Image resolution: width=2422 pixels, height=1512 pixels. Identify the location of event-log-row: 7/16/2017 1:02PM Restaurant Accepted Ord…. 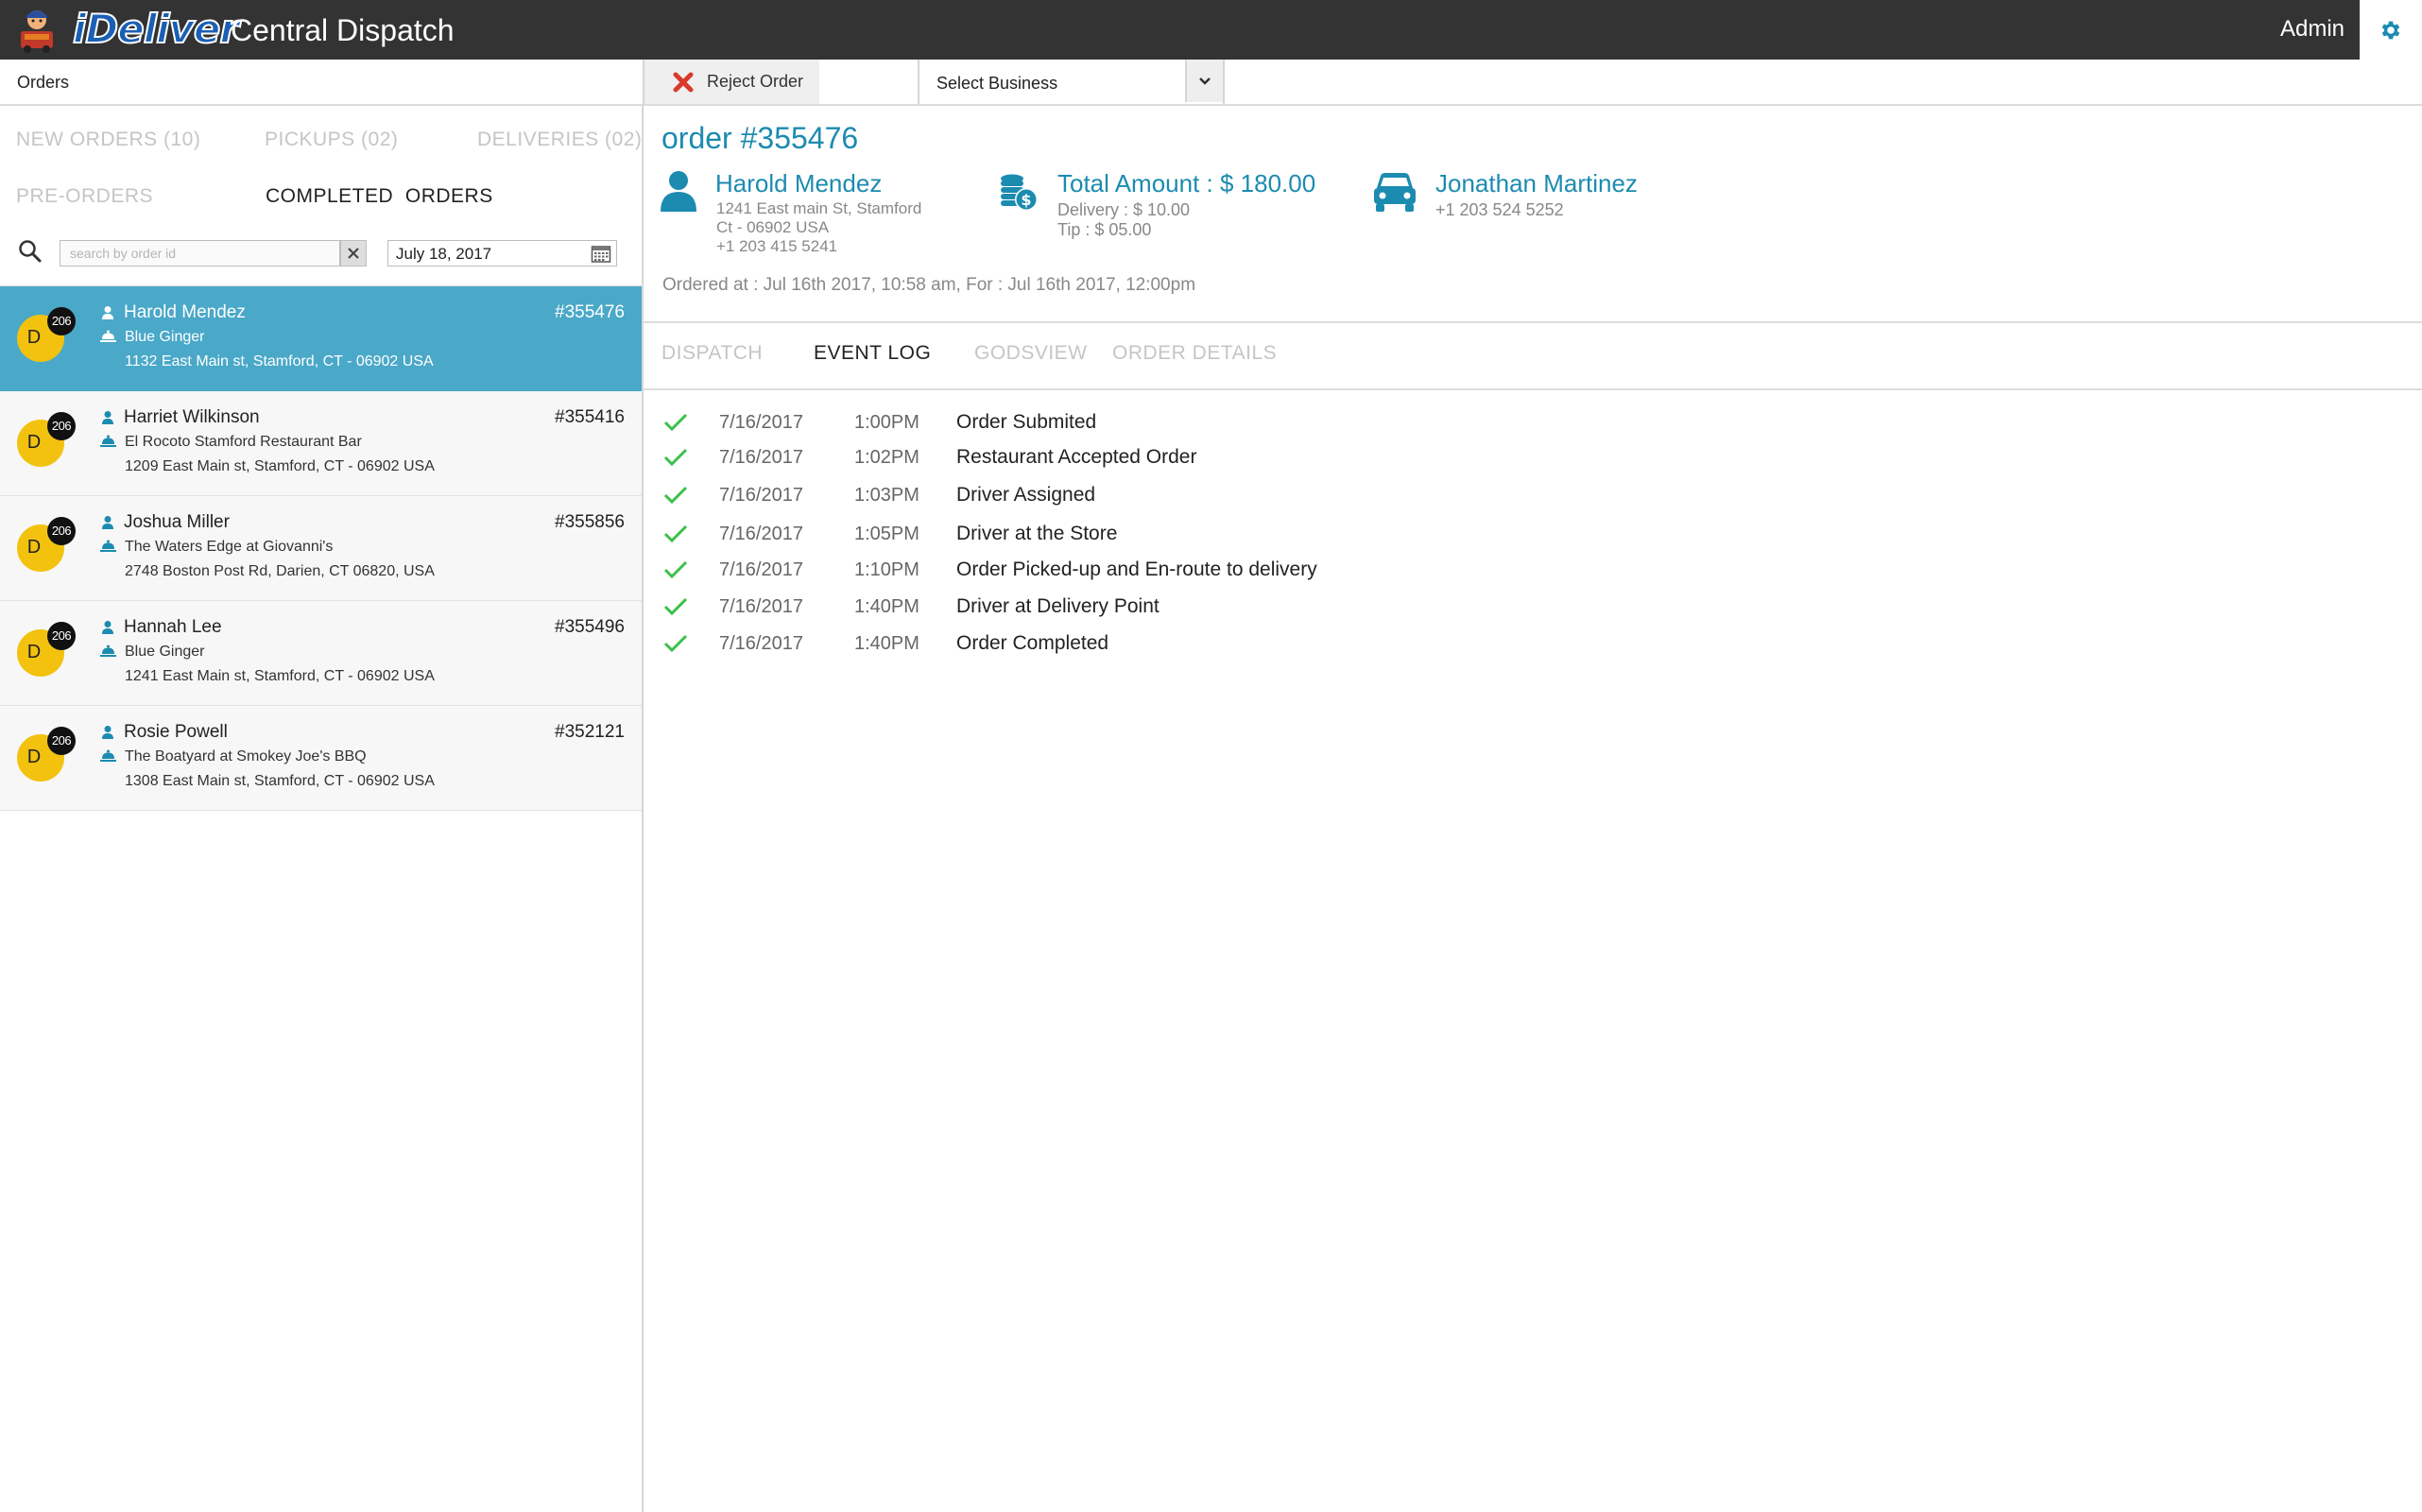
(1116, 457).